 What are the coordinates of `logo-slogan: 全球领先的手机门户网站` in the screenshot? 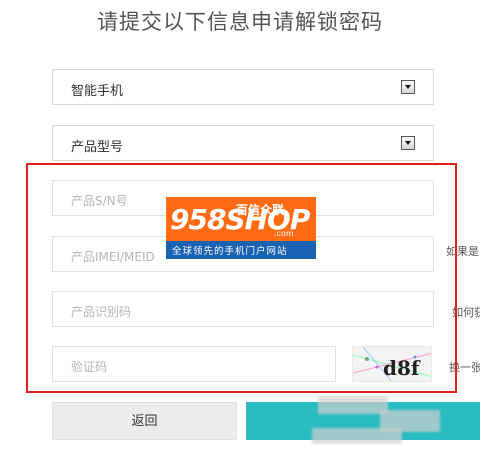 It's located at (230, 251).